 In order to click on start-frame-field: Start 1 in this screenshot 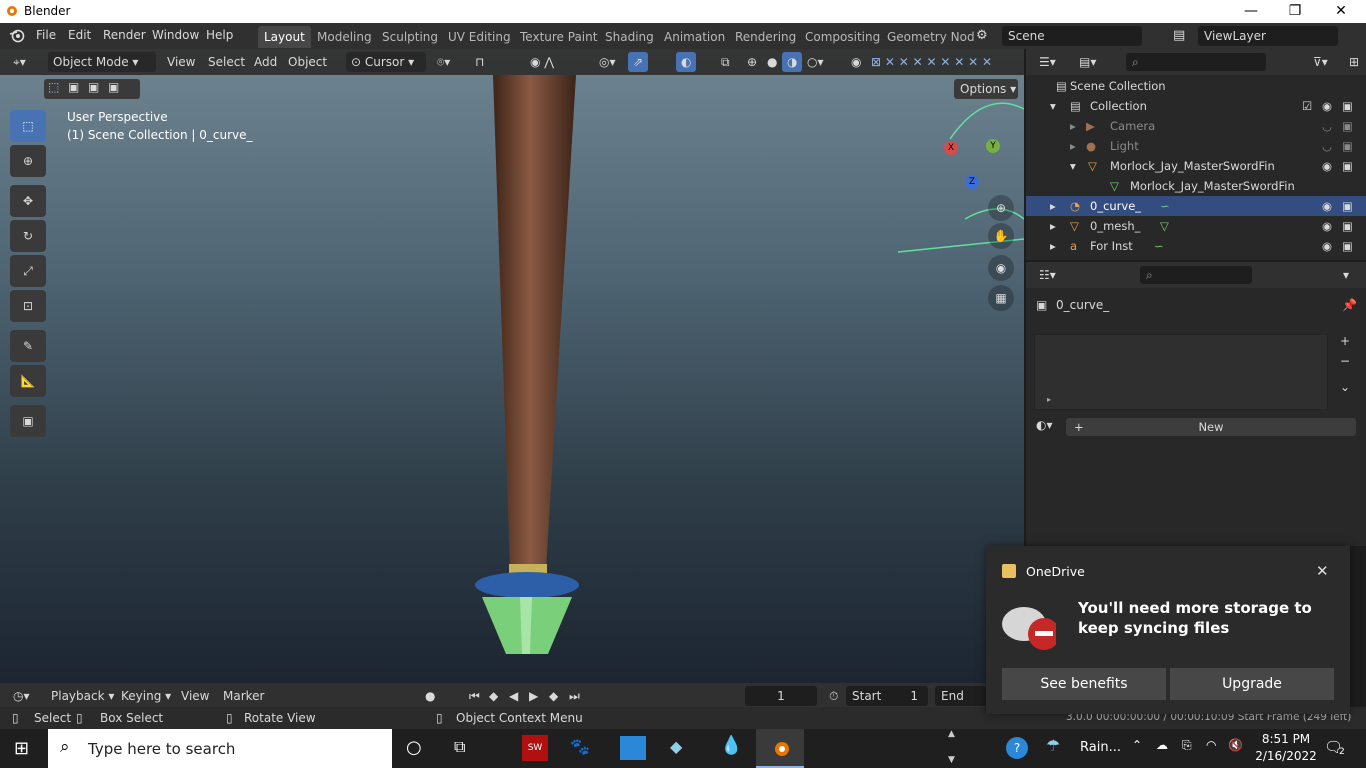, I will do `click(887, 696)`.